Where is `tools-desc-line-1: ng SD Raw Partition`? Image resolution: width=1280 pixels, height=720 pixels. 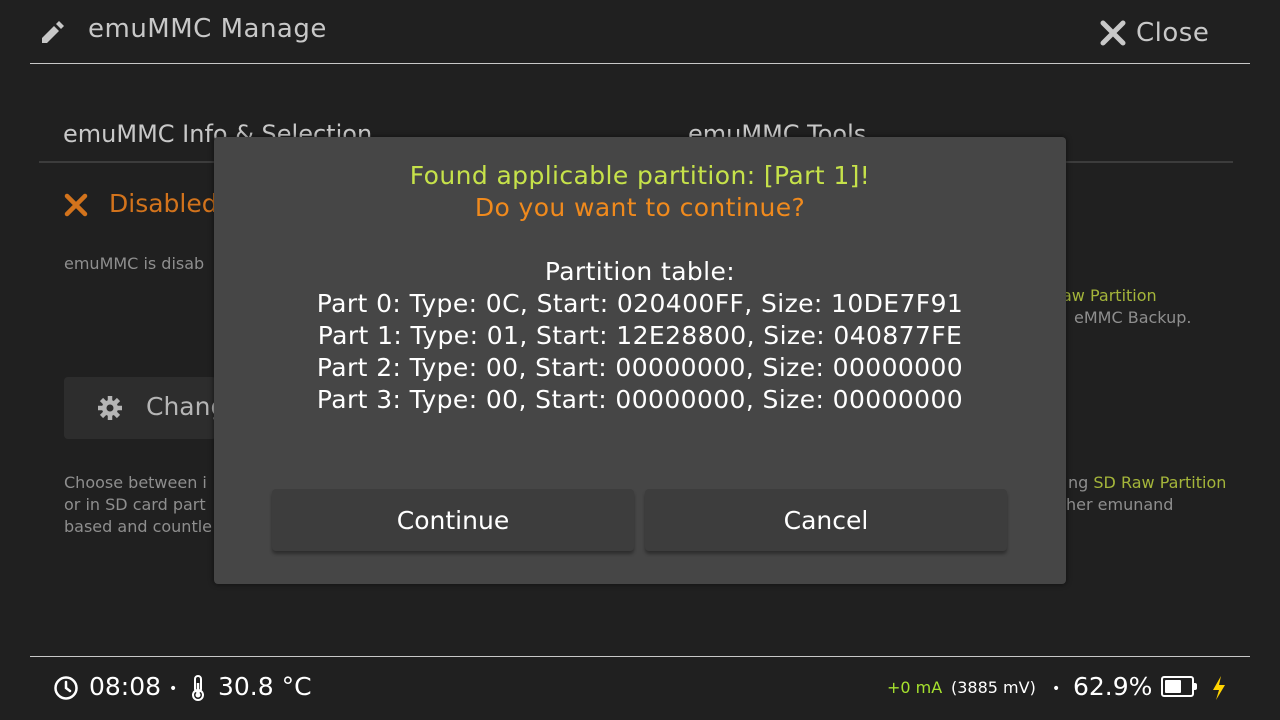
tools-desc-line-1: ng SD Raw Partition is located at coordinates (1147, 482).